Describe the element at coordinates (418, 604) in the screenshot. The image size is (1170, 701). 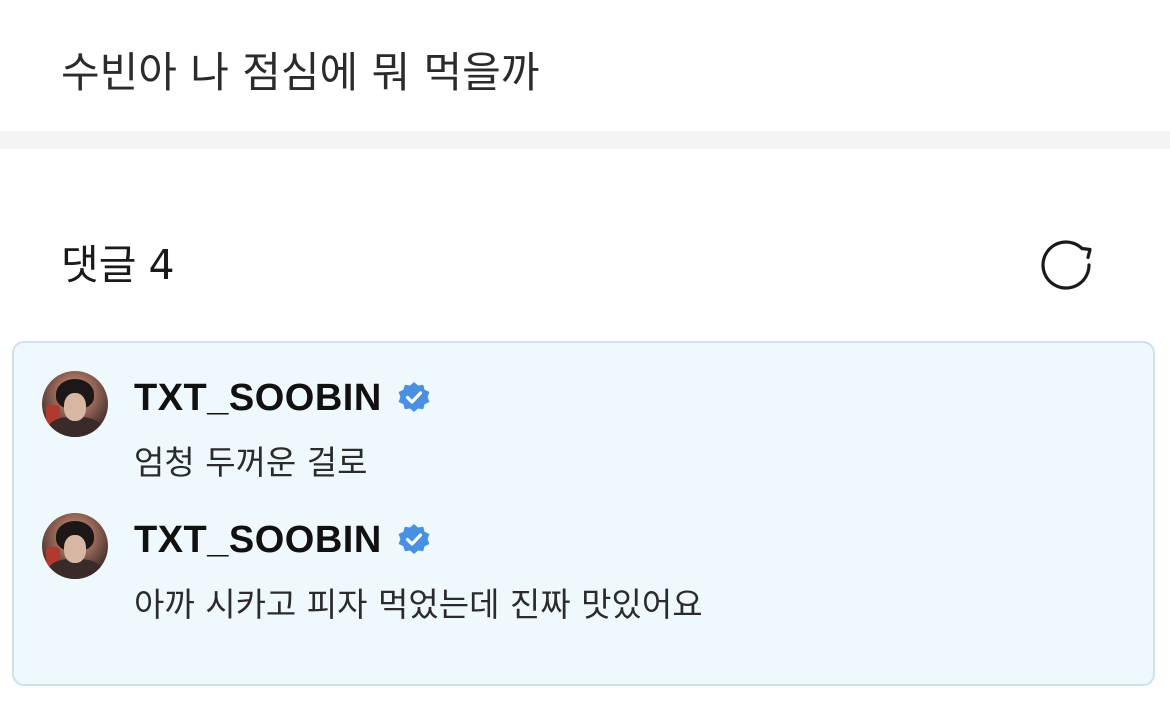
I see `comment-text: 아까 시카고 피자 먹었는데 진짜 맛있어요` at that location.